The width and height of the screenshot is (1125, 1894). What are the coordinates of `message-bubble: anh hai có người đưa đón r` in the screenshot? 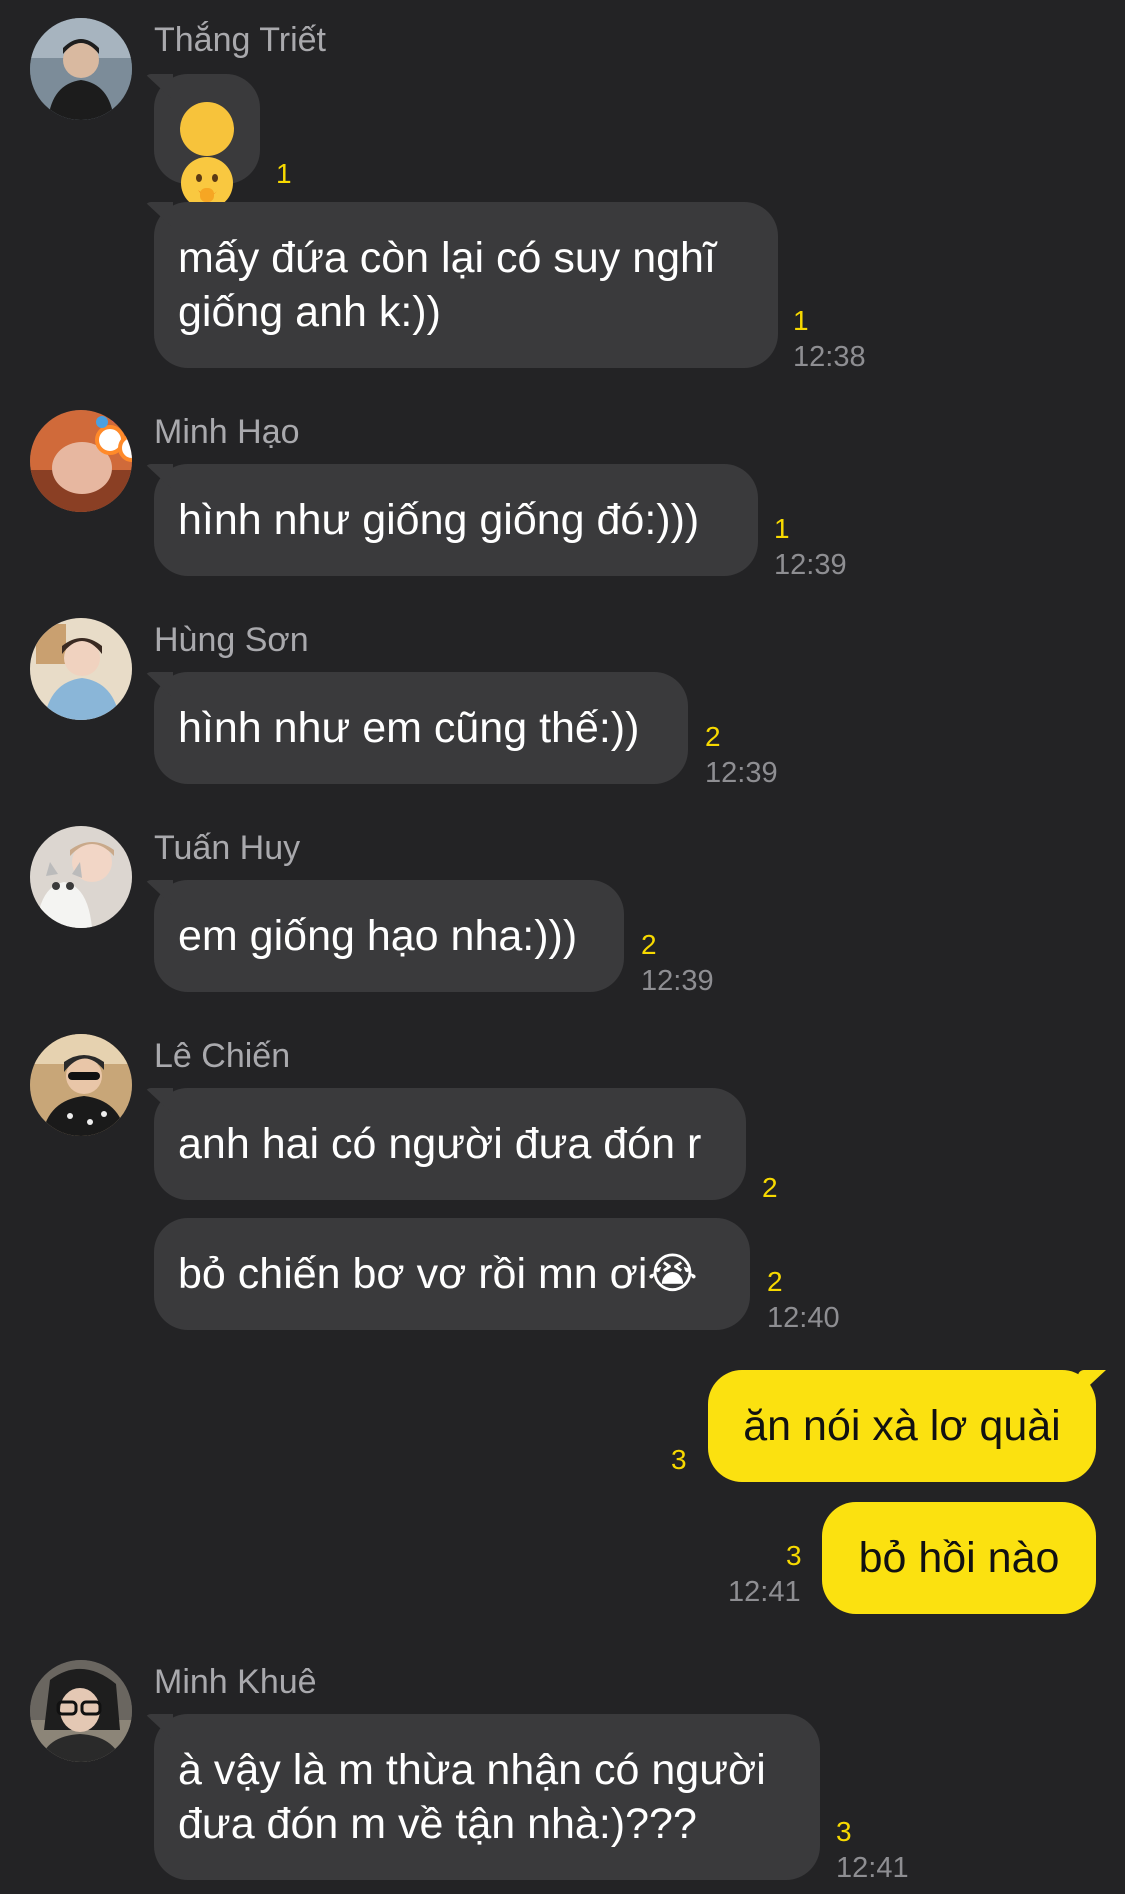 It's located at (450, 1144).